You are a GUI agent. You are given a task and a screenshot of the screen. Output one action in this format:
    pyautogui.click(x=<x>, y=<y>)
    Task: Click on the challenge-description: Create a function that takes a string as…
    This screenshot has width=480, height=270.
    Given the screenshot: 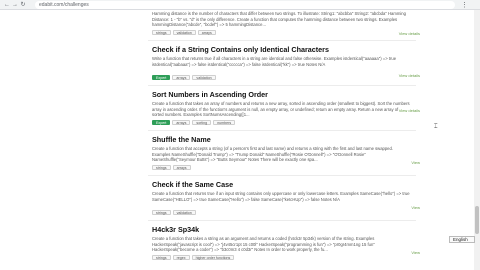 What is the action you would take?
    pyautogui.click(x=263, y=244)
    